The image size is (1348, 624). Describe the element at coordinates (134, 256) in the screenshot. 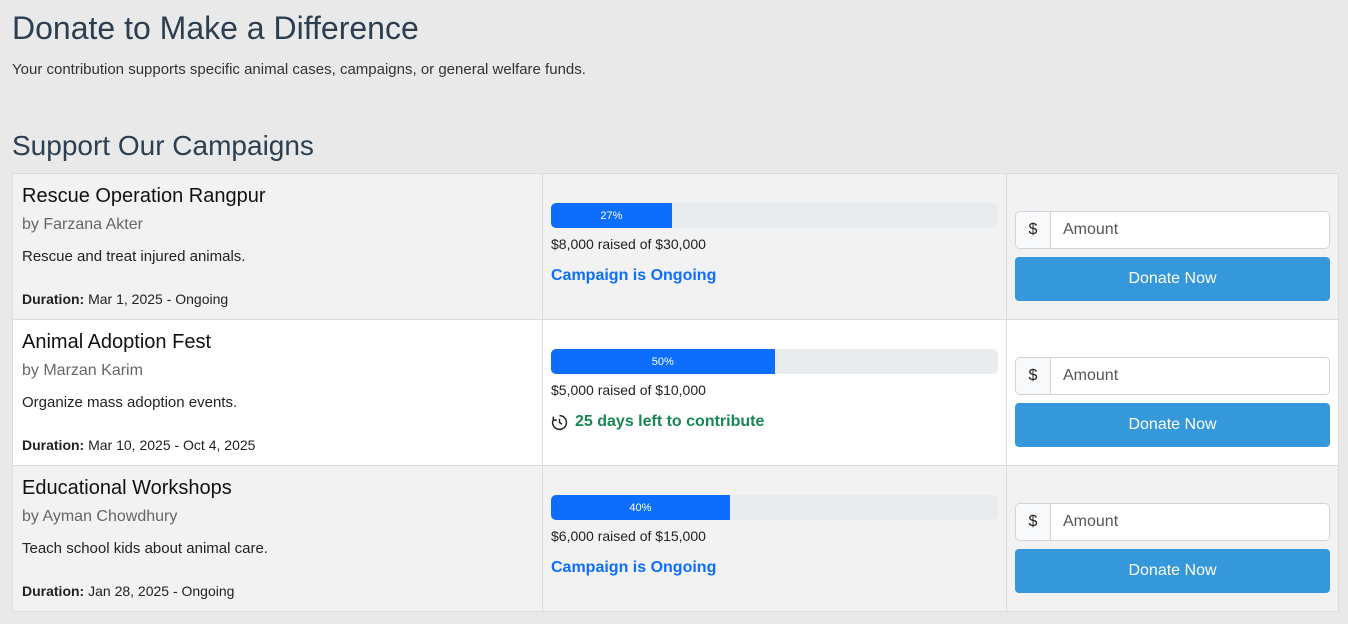

I see `campaign-description: Rescue and treat injured animals.` at that location.